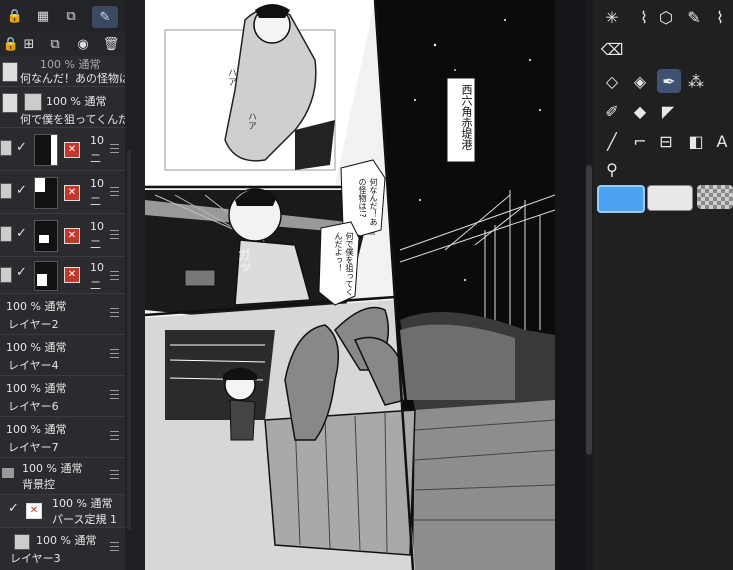 This screenshot has width=733, height=570. Describe the element at coordinates (715, 197) in the screenshot. I see `transparent-color-swatch` at that location.